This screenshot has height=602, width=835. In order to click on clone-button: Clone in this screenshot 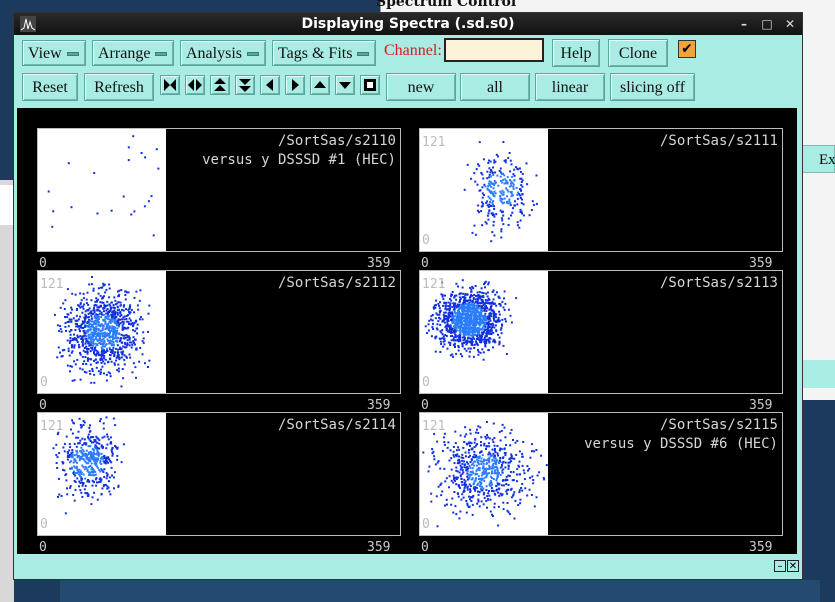, I will do `click(638, 53)`.